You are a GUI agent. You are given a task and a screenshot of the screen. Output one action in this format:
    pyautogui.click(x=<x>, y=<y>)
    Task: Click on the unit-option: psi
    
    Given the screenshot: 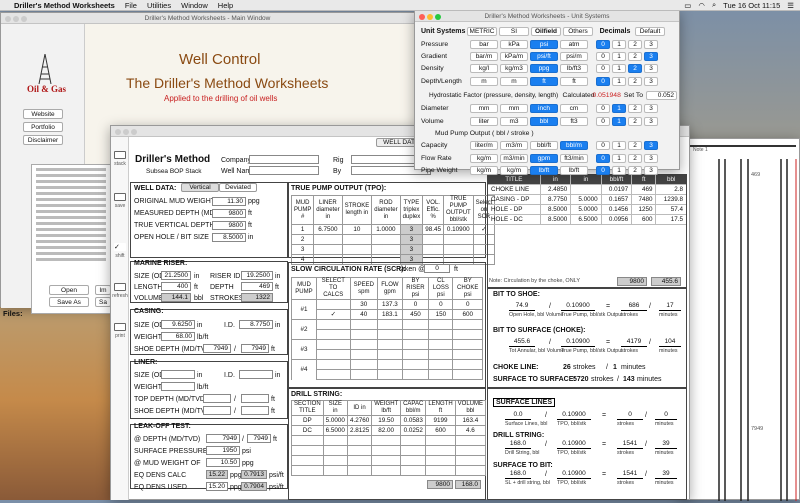 What is the action you would take?
    pyautogui.click(x=544, y=44)
    